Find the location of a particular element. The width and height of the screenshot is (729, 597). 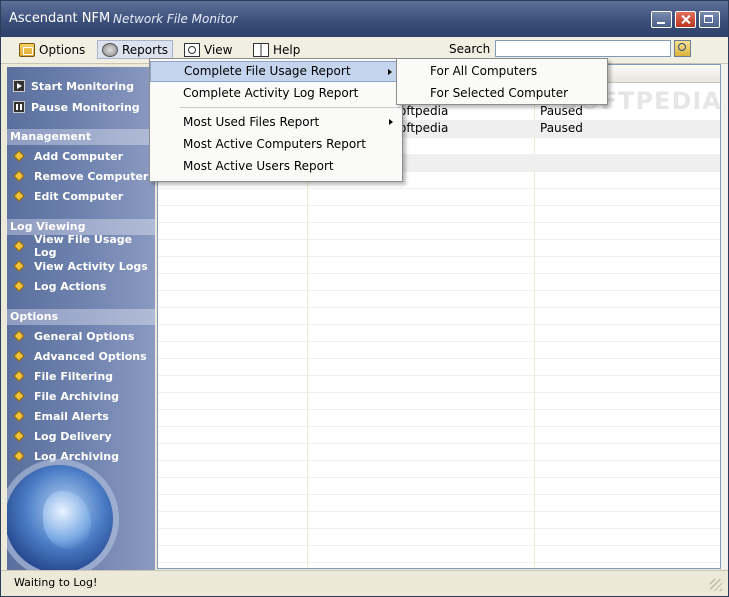

complete-file-usage-submenu: For All Computers For Selected Computer is located at coordinates (502, 81).